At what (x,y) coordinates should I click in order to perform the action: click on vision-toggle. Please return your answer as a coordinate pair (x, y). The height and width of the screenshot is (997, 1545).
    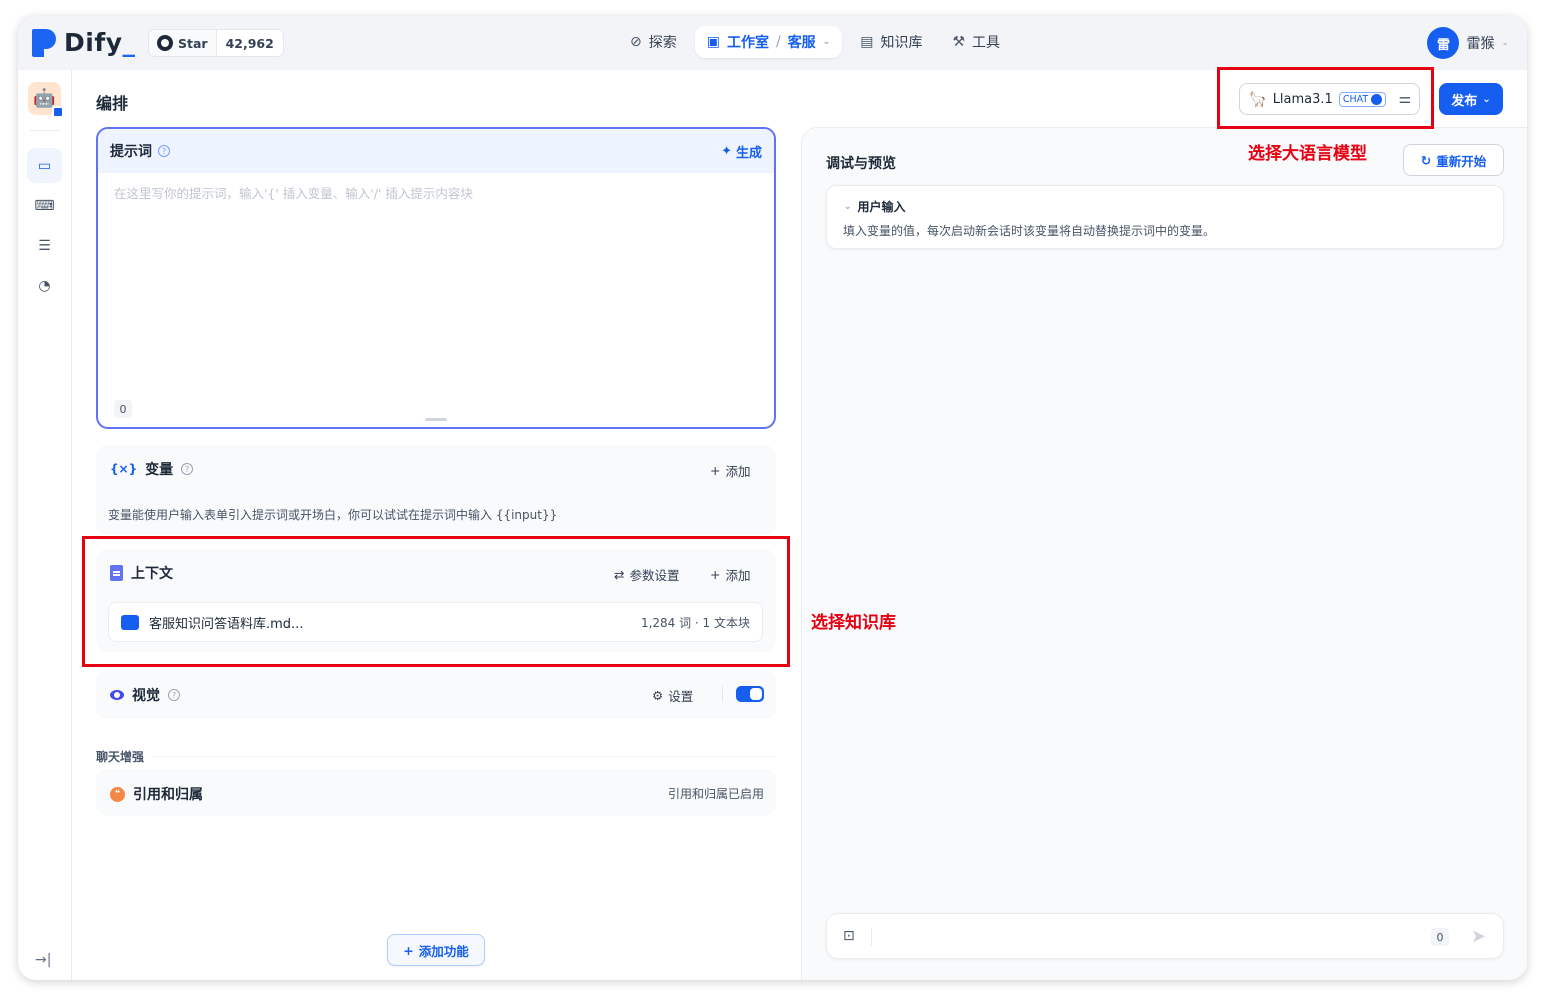
    Looking at the image, I should click on (750, 694).